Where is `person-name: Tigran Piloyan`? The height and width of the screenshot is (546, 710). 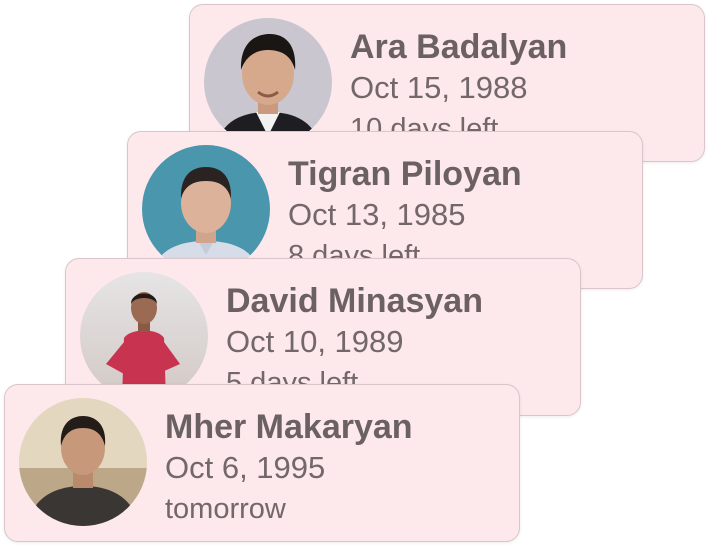 person-name: Tigran Piloyan is located at coordinates (405, 174).